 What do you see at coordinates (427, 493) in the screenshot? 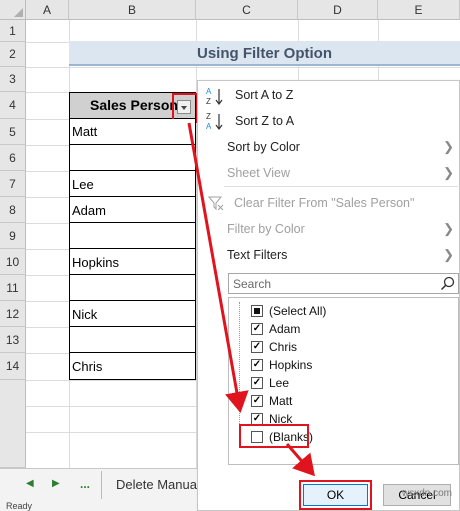
I see `watermark: wsxdn.com` at bounding box center [427, 493].